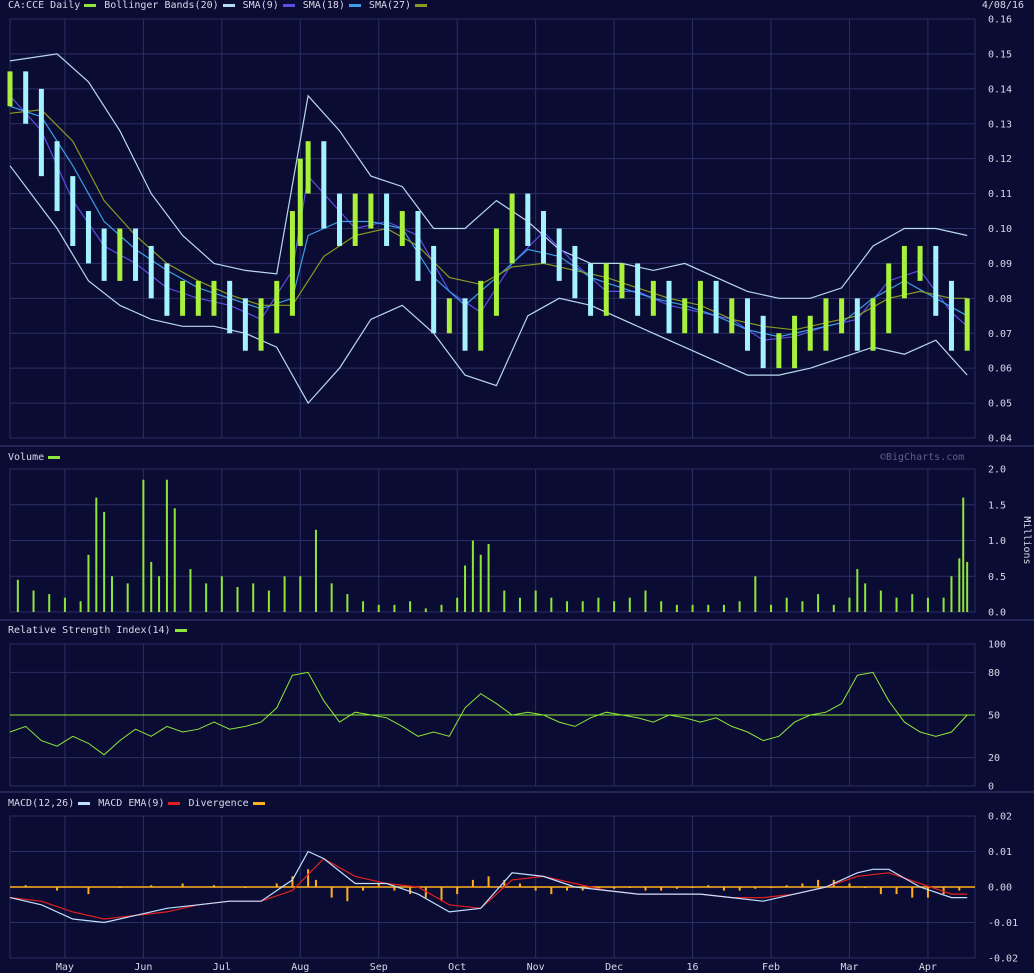  Describe the element at coordinates (997, 645) in the screenshot. I see `y-tick-label: 100` at that location.